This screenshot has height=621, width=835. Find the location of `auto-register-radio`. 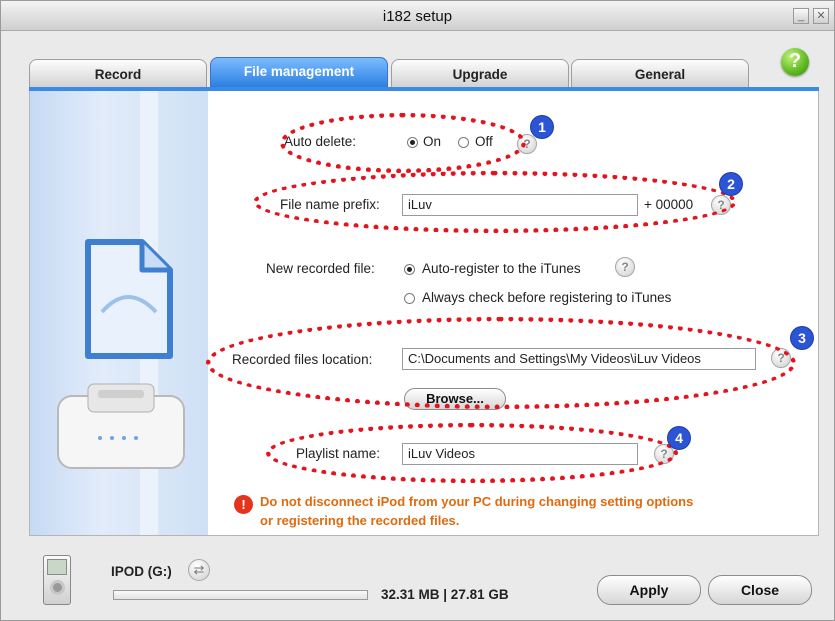

auto-register-radio is located at coordinates (409, 269).